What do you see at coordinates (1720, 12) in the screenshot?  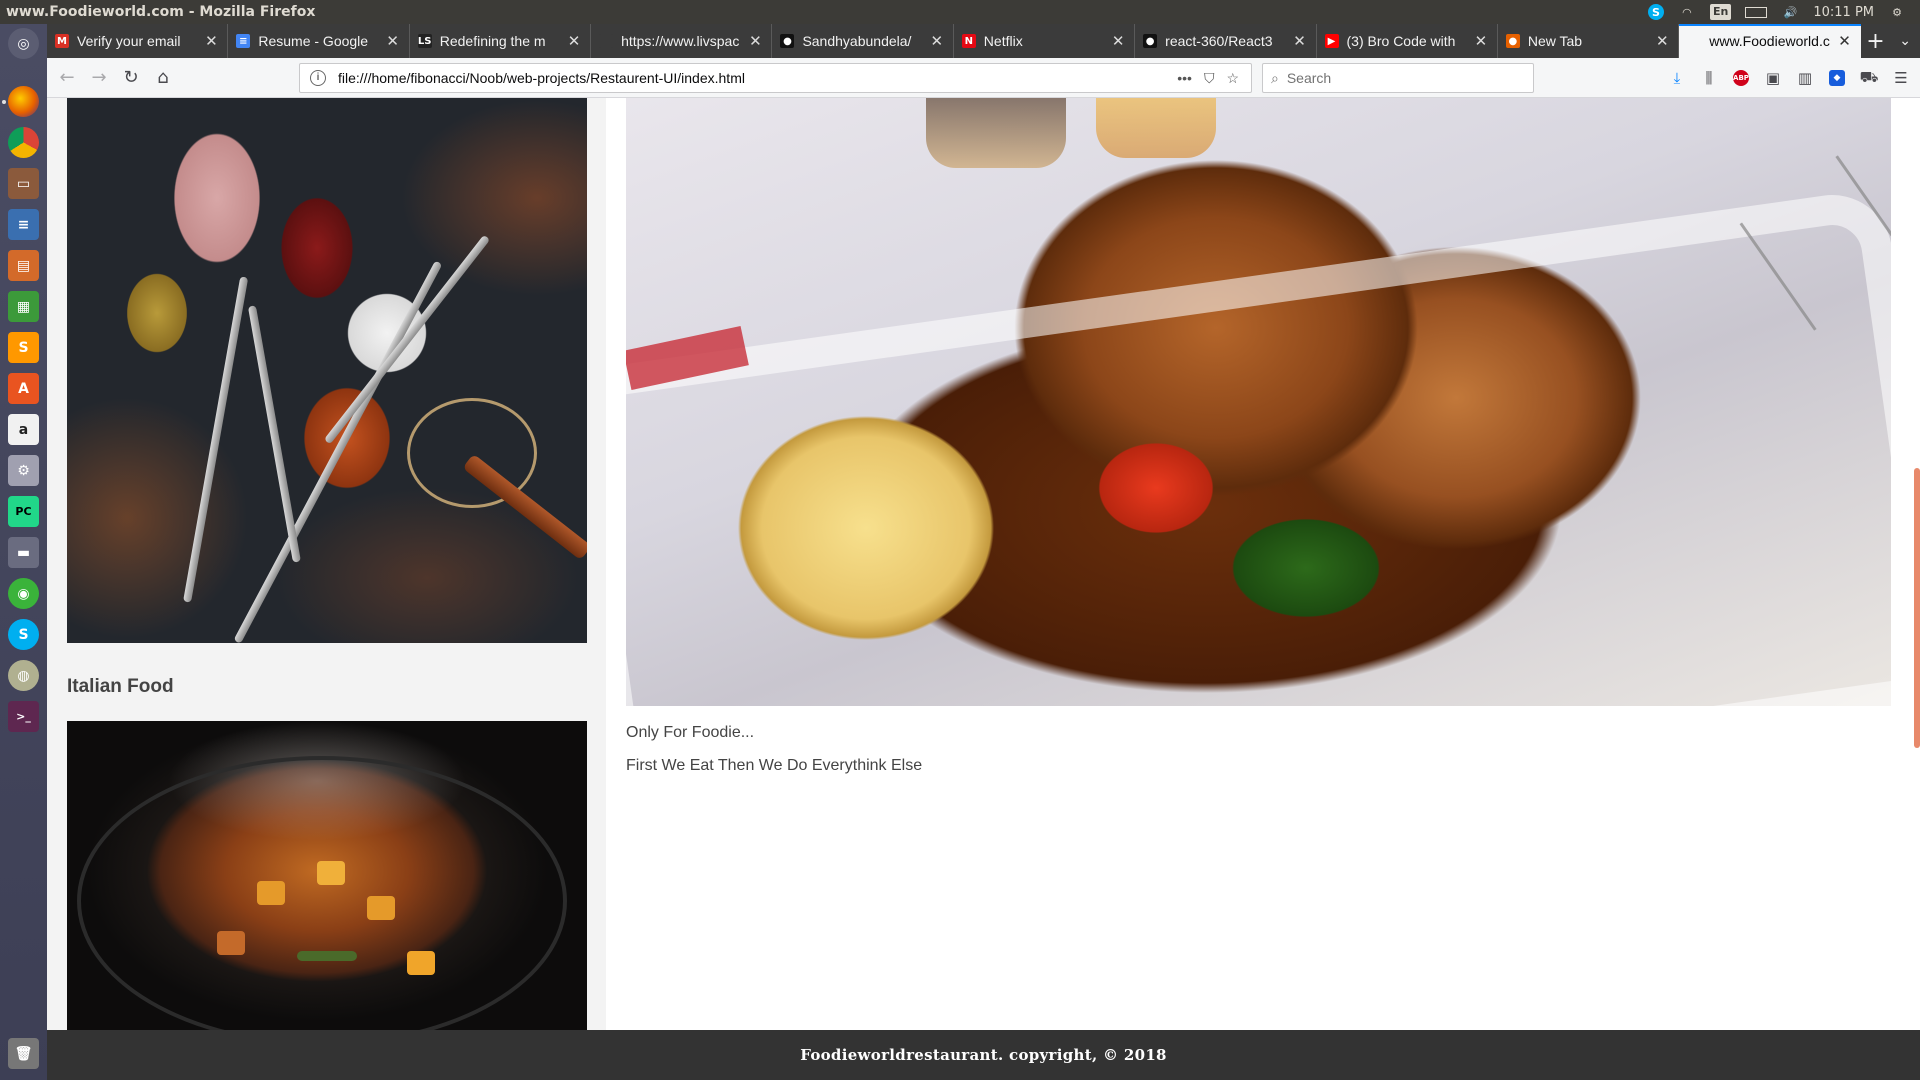 I see `keyboard-layout-indicator: En` at bounding box center [1720, 12].